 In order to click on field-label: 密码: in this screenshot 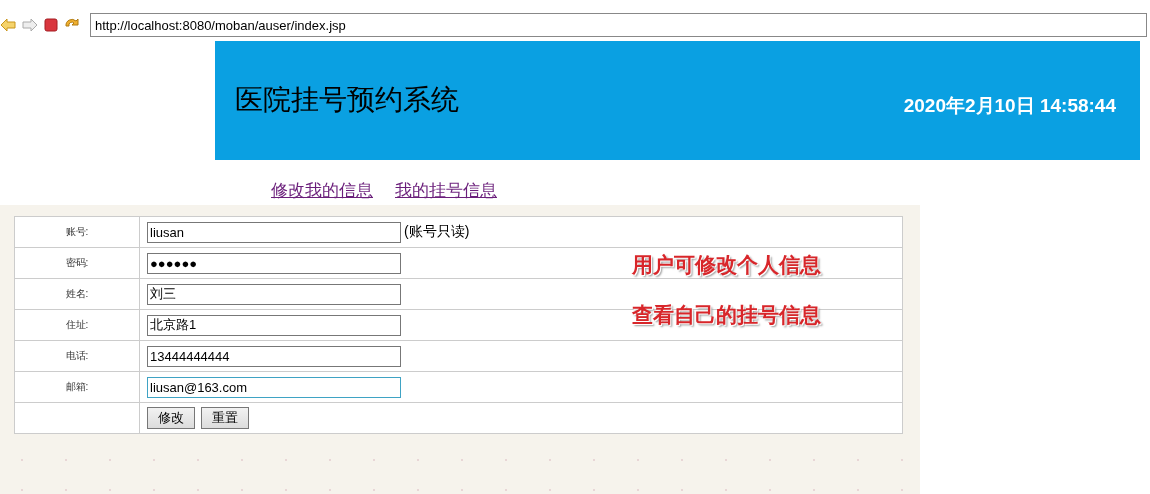, I will do `click(77, 263)`.